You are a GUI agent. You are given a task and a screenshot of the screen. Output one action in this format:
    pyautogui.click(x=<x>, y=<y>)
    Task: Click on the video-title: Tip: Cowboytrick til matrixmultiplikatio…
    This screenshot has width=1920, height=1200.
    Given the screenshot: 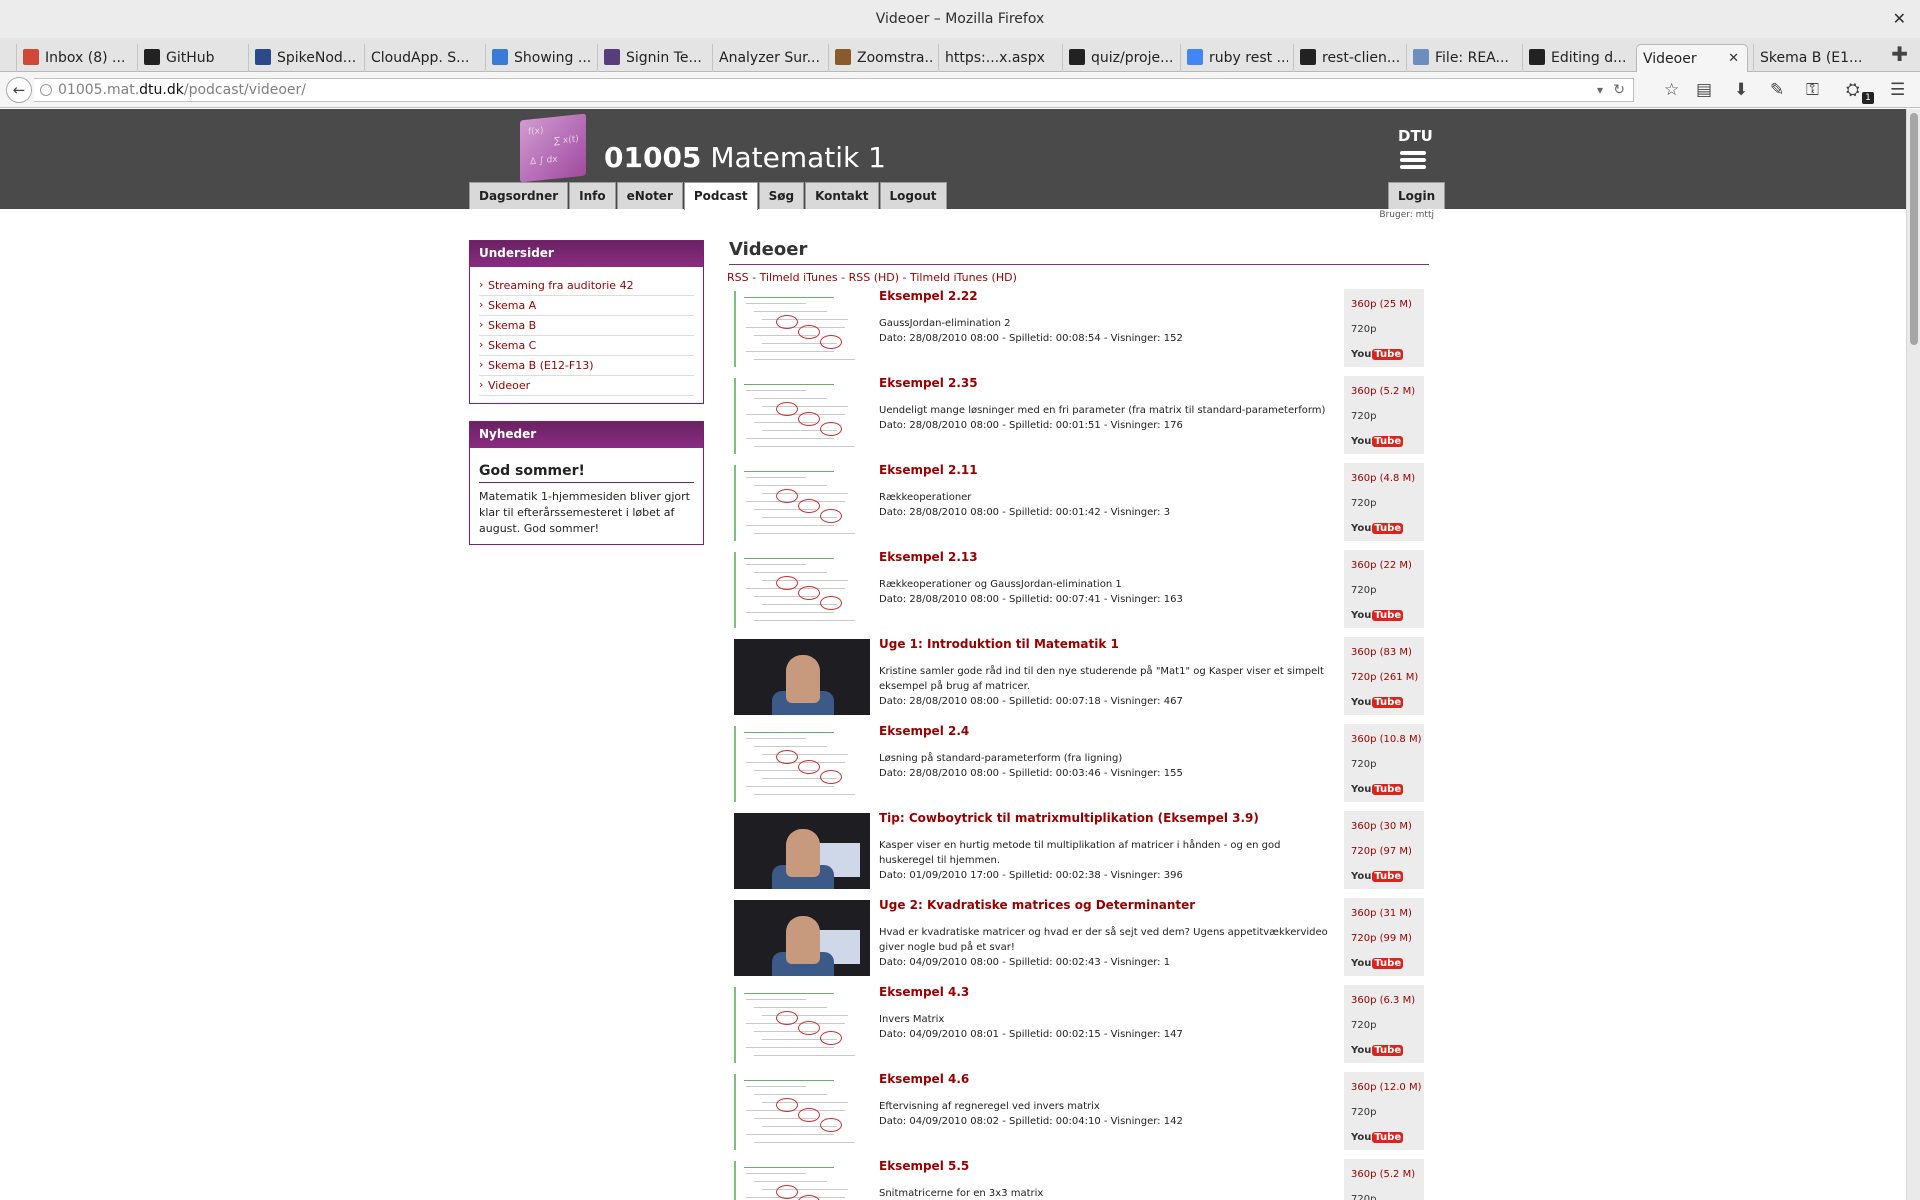 What is the action you would take?
    pyautogui.click(x=1069, y=818)
    